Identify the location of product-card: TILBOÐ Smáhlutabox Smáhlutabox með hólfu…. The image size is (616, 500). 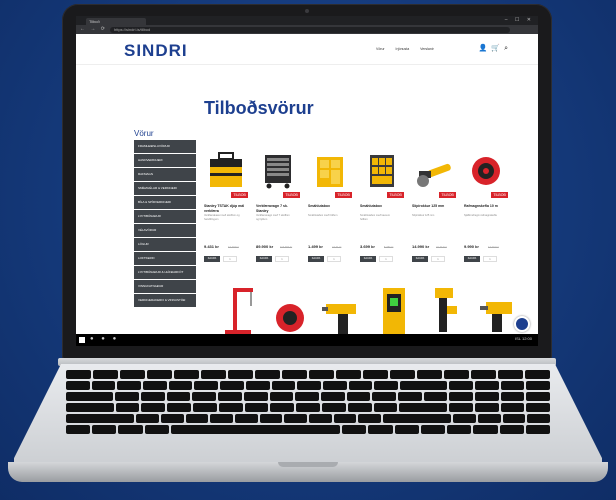
(330, 210).